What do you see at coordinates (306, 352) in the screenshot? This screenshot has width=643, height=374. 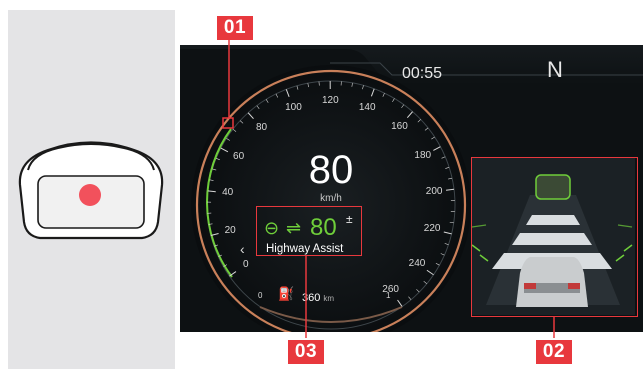 I see `callout-badge-03: 03` at bounding box center [306, 352].